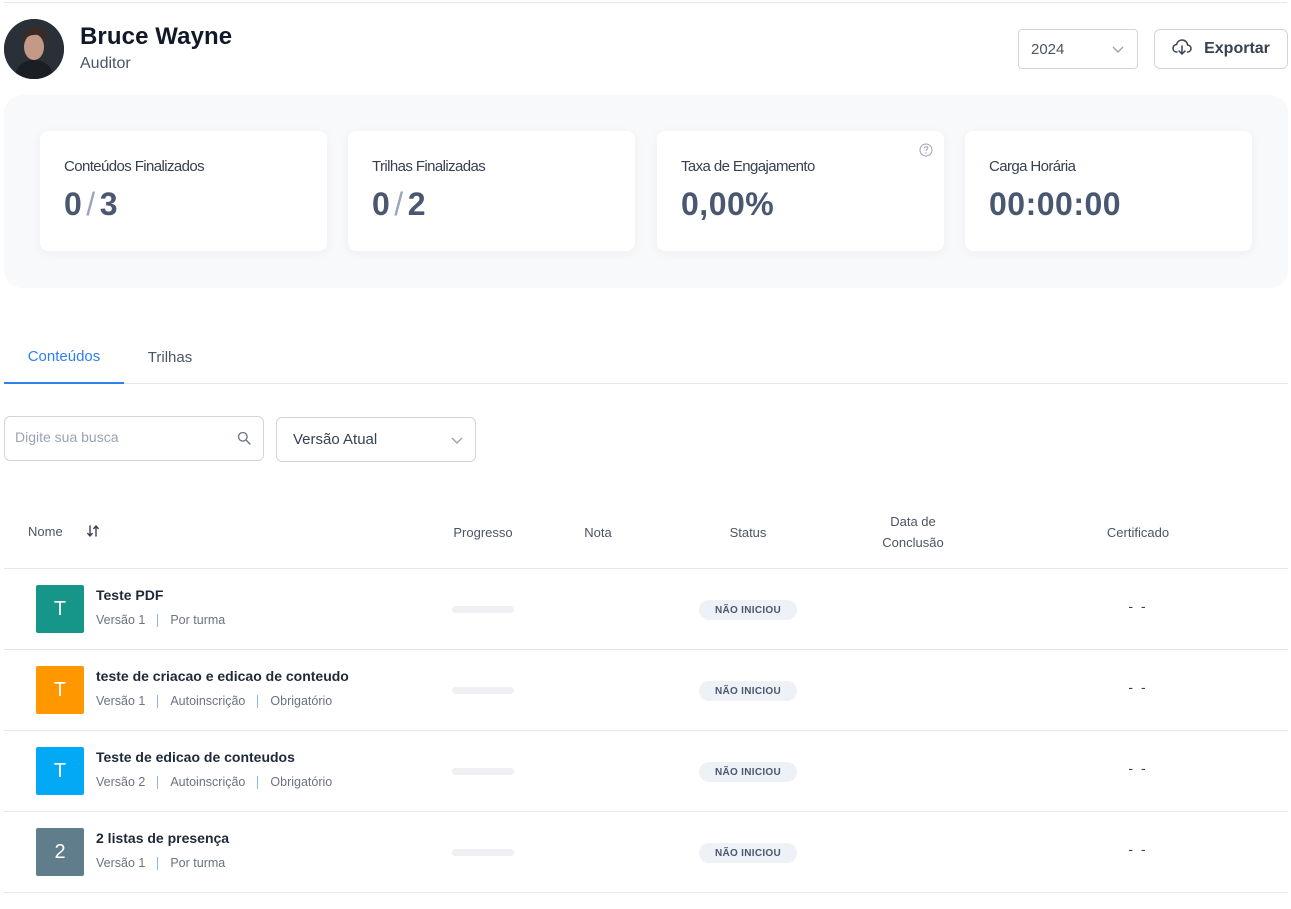 This screenshot has width=1291, height=909. What do you see at coordinates (913, 532) in the screenshot?
I see `column-header-completion-date: Data de Conclusão` at bounding box center [913, 532].